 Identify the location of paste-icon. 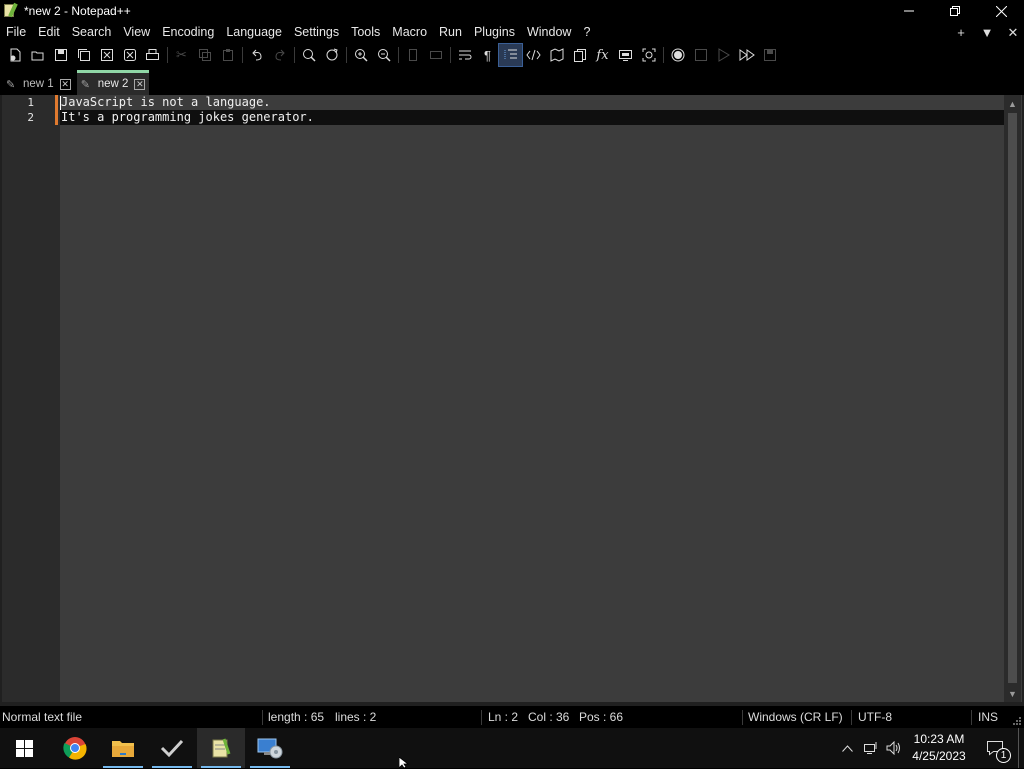
(227, 55).